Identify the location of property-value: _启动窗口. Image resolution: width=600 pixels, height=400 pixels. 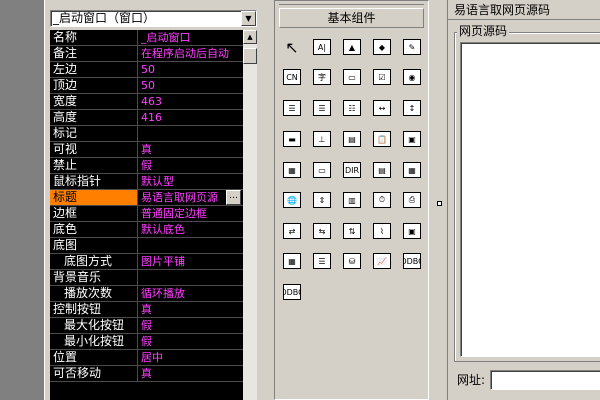
(190, 37).